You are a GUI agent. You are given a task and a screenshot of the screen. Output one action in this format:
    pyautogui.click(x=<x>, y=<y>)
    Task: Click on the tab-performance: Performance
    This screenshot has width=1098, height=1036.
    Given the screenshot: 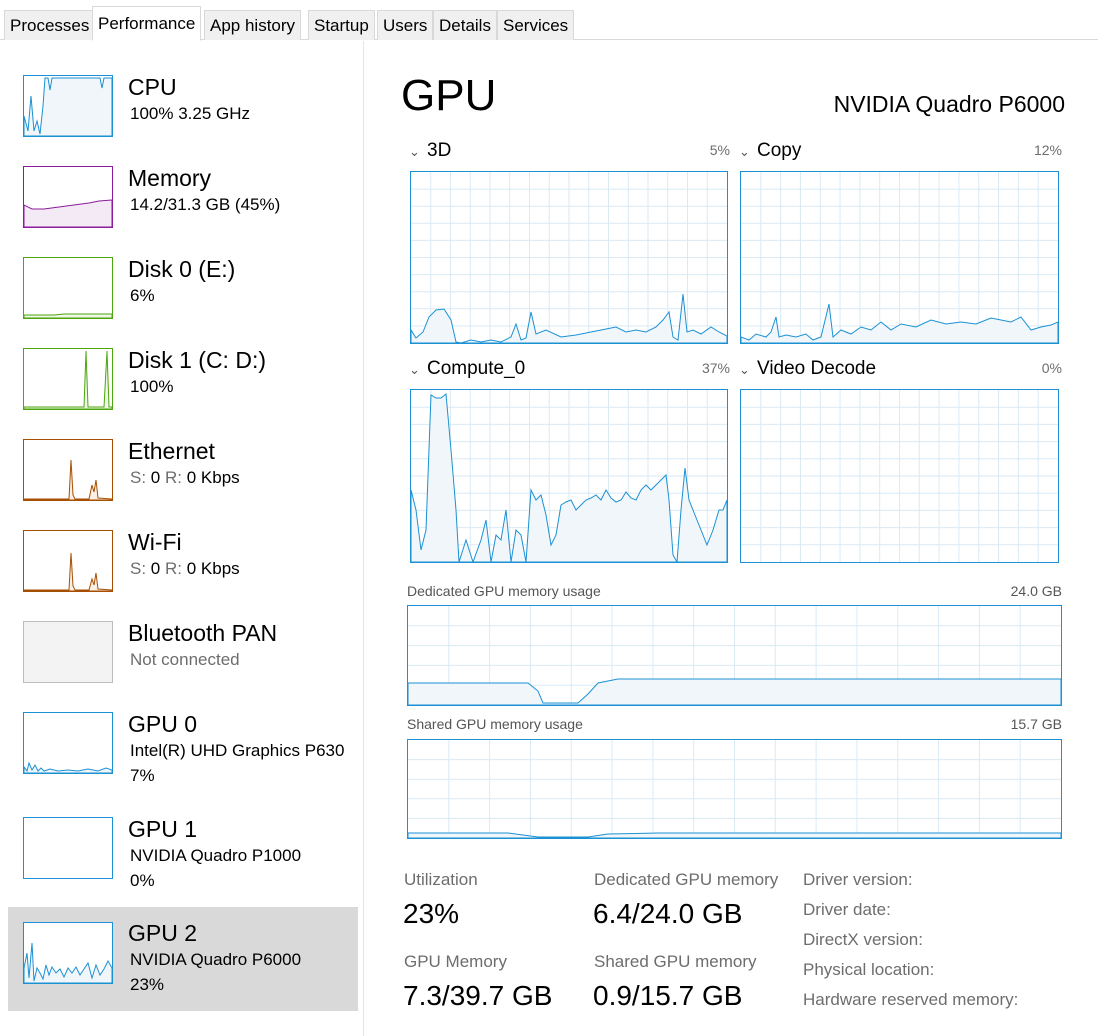 What is the action you would take?
    pyautogui.click(x=147, y=23)
    